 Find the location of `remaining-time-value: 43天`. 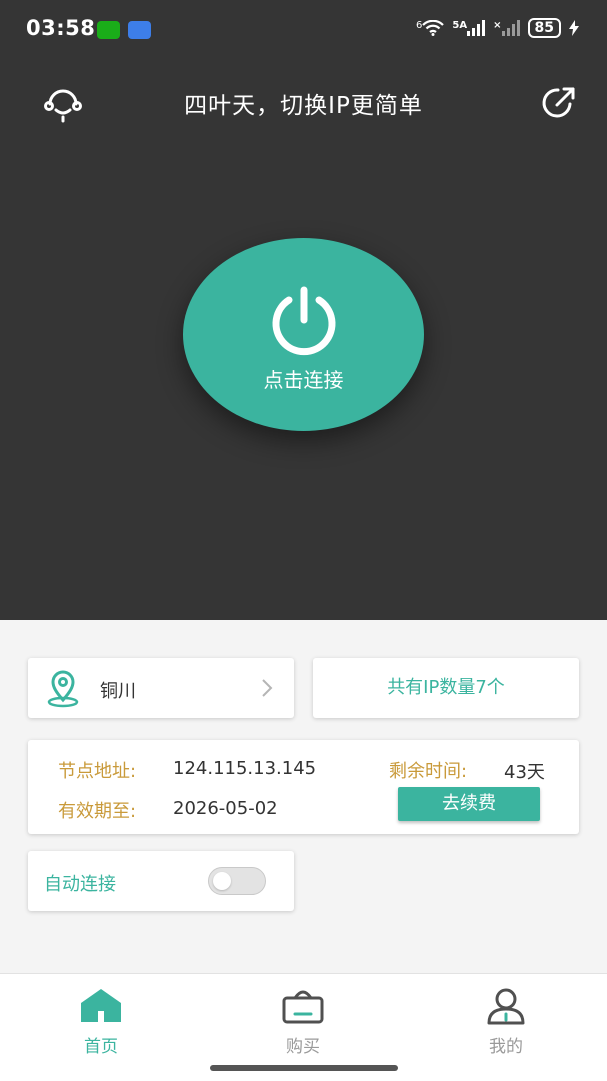

remaining-time-value: 43天 is located at coordinates (524, 772).